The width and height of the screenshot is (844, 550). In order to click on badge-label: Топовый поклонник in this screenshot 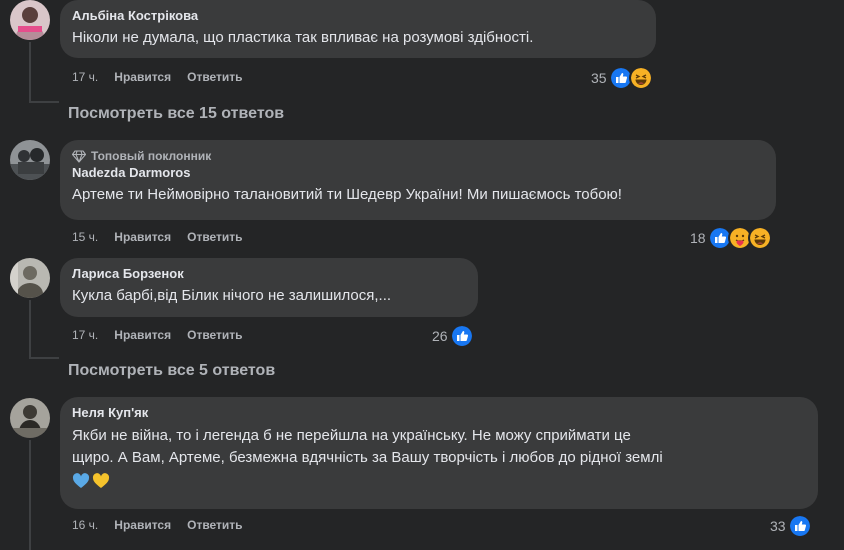, I will do `click(151, 156)`.